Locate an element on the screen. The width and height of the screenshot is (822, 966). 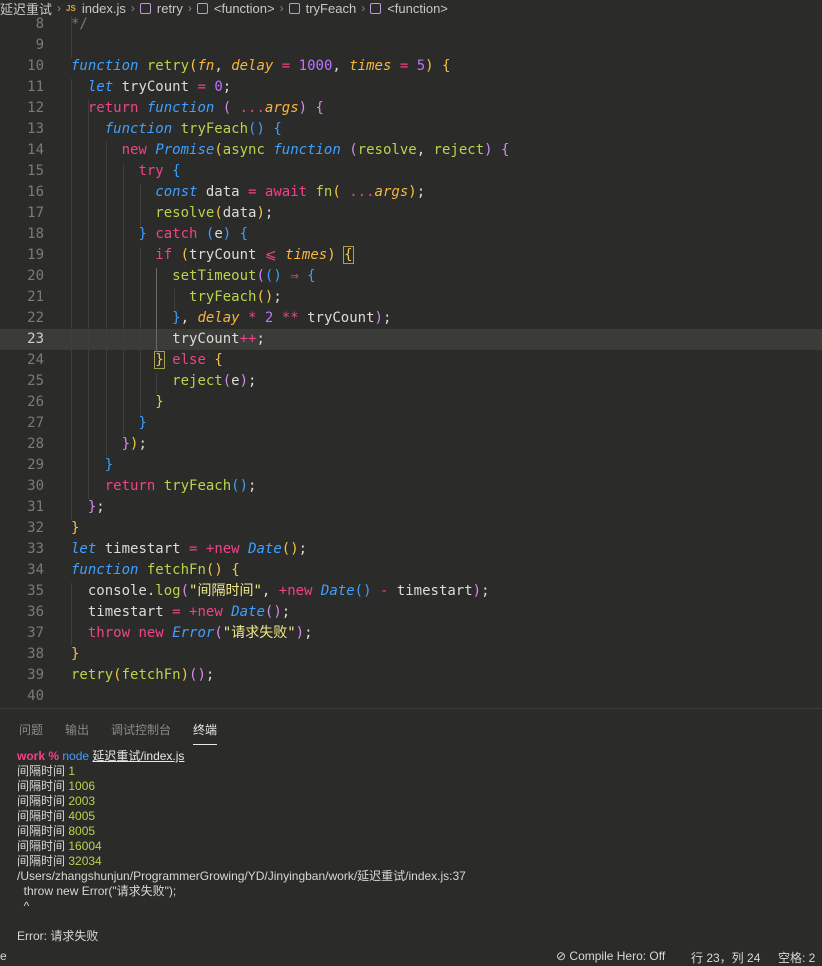
terminal-error-code: throw new Error("请求失败"); is located at coordinates (97, 891).